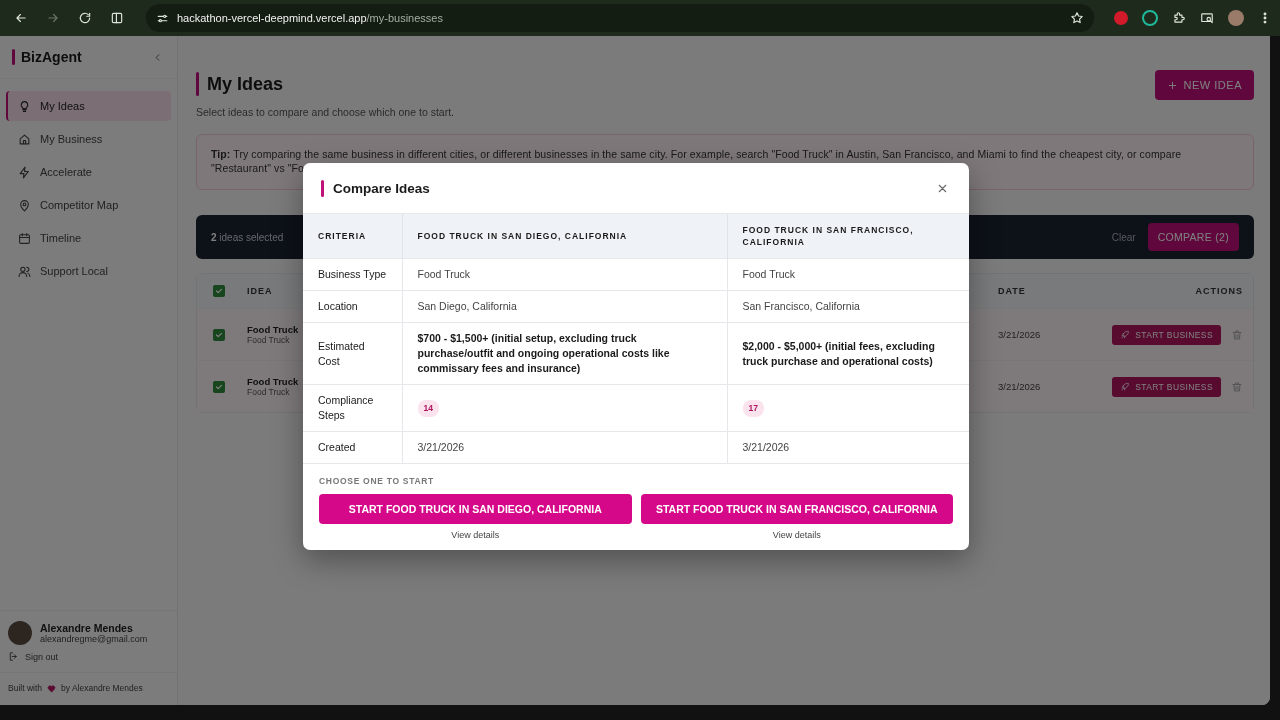 This screenshot has width=1280, height=720. Describe the element at coordinates (260, 291) in the screenshot. I see `column-header: IDEA` at that location.